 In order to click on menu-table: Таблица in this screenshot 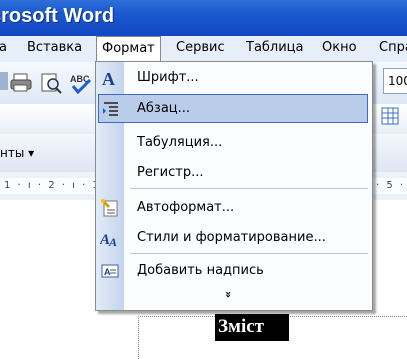, I will do `click(275, 47)`.